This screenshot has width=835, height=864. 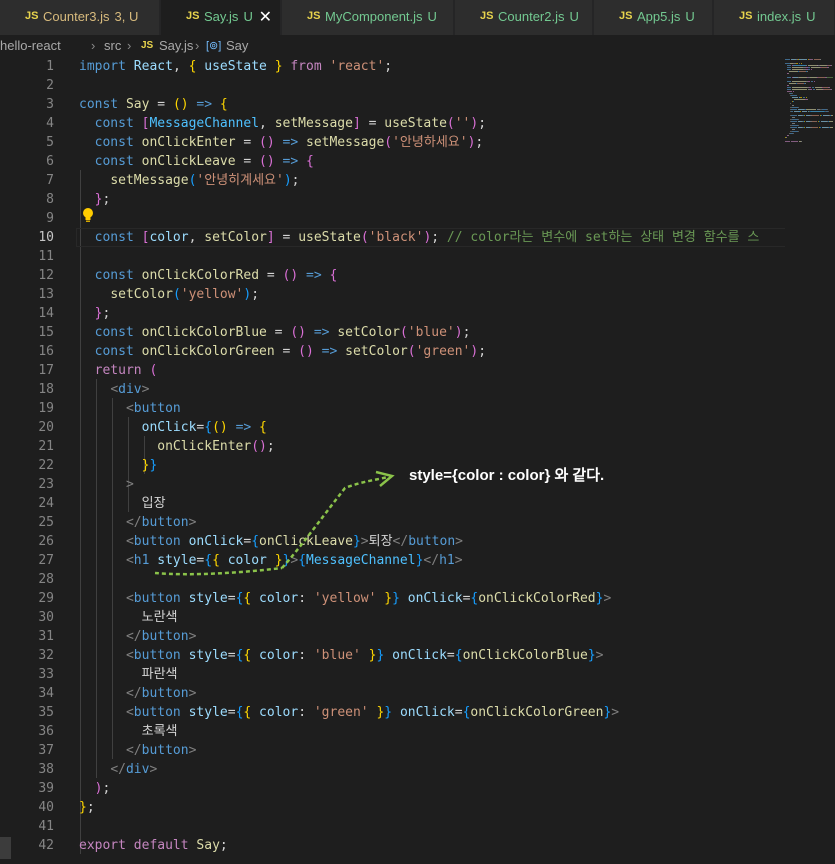 I want to click on code-line: 2, so click(x=417, y=85).